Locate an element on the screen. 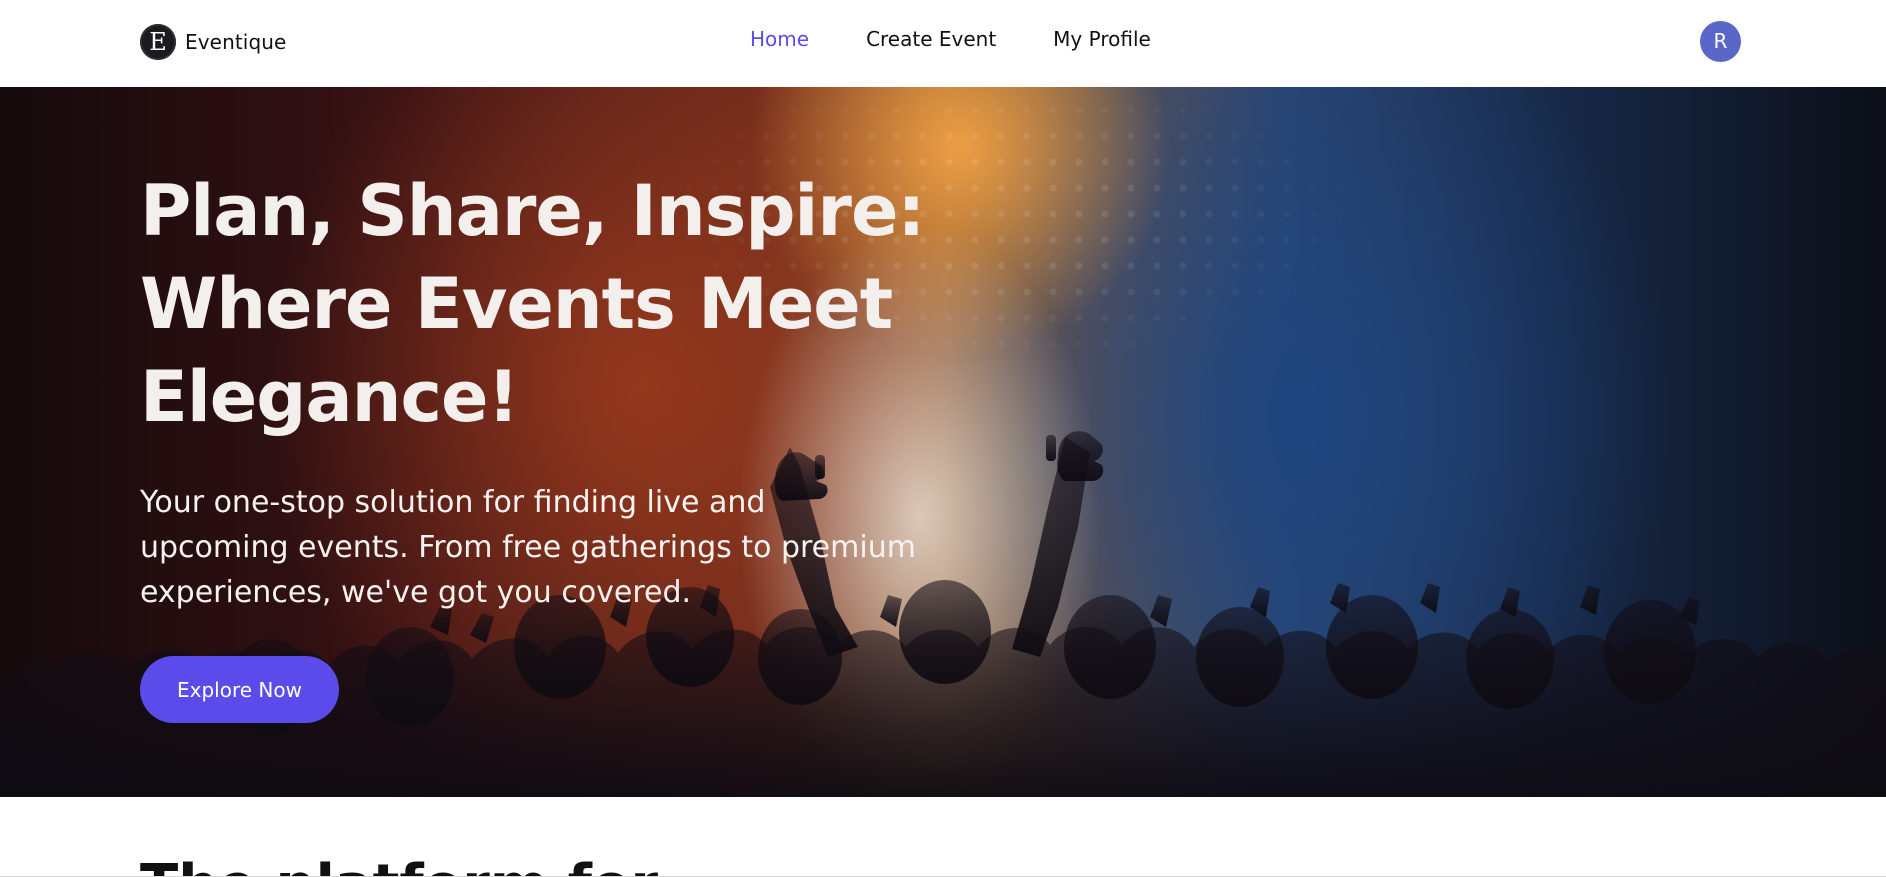  brand-link: E Eventique is located at coordinates (213, 42).